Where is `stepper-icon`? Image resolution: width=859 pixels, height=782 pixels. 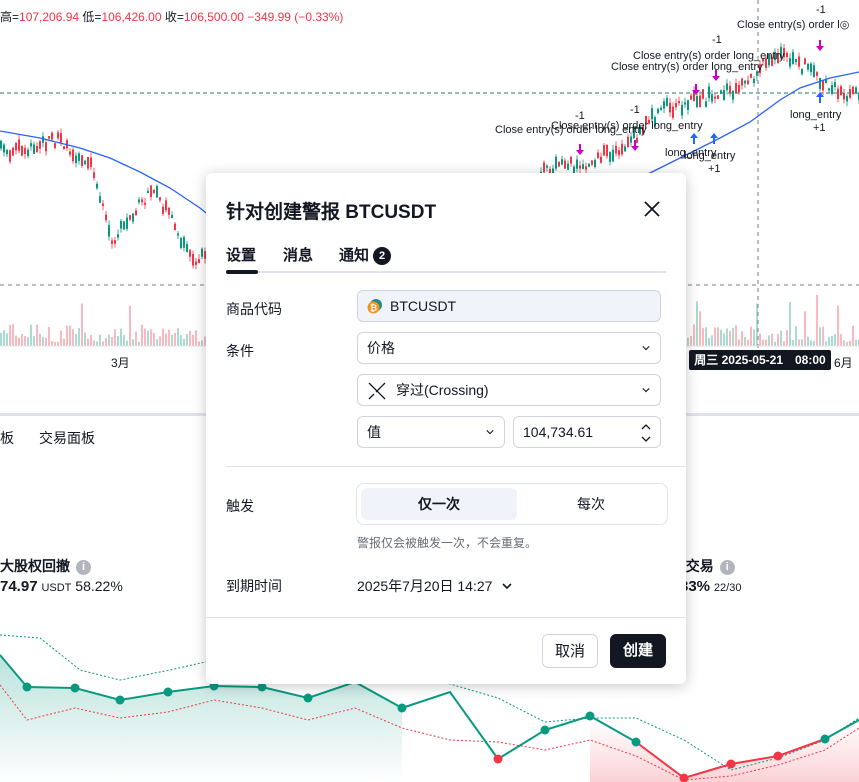
stepper-icon is located at coordinates (646, 433).